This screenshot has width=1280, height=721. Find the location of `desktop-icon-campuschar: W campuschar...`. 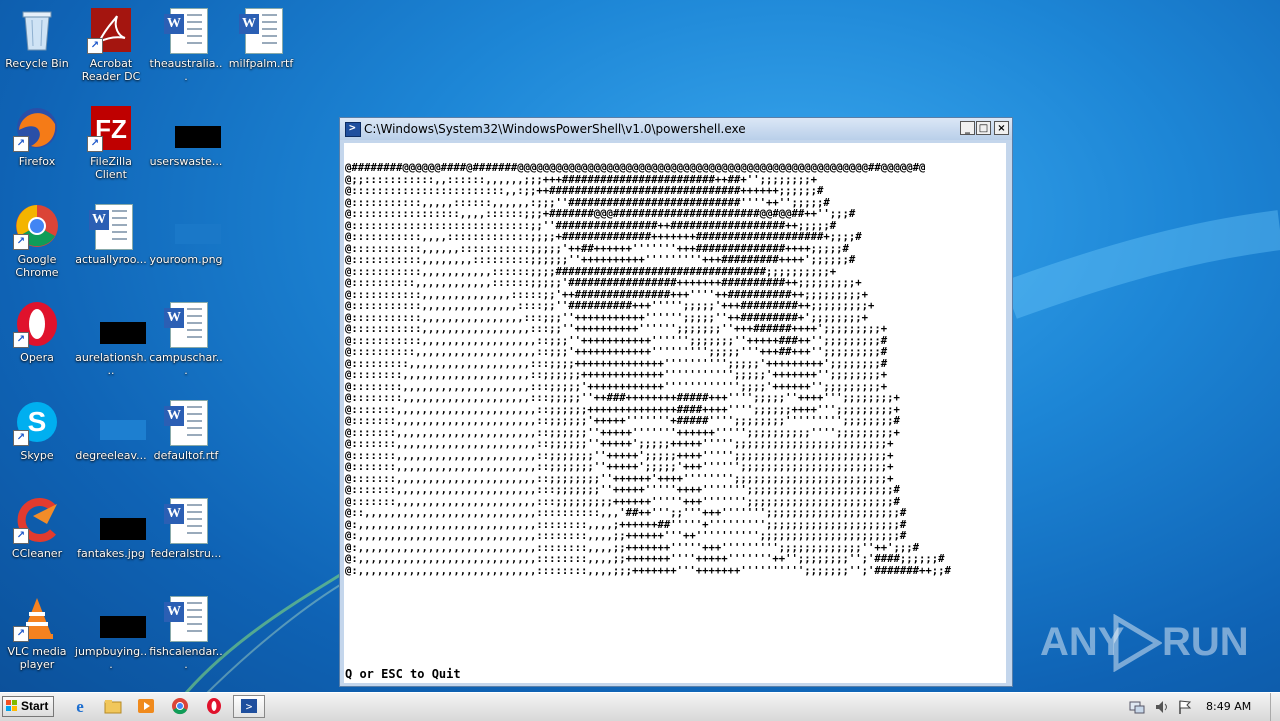

desktop-icon-campuschar: W campuschar... is located at coordinates (186, 338).